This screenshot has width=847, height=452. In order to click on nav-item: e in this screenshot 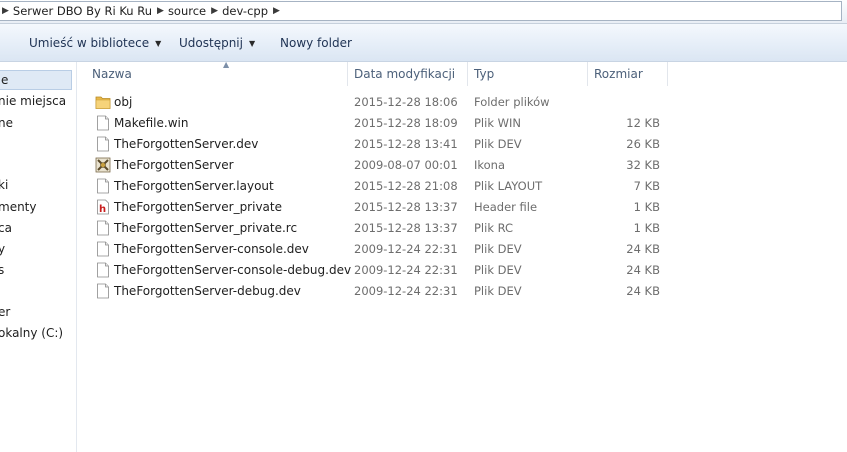, I will do `click(36, 80)`.